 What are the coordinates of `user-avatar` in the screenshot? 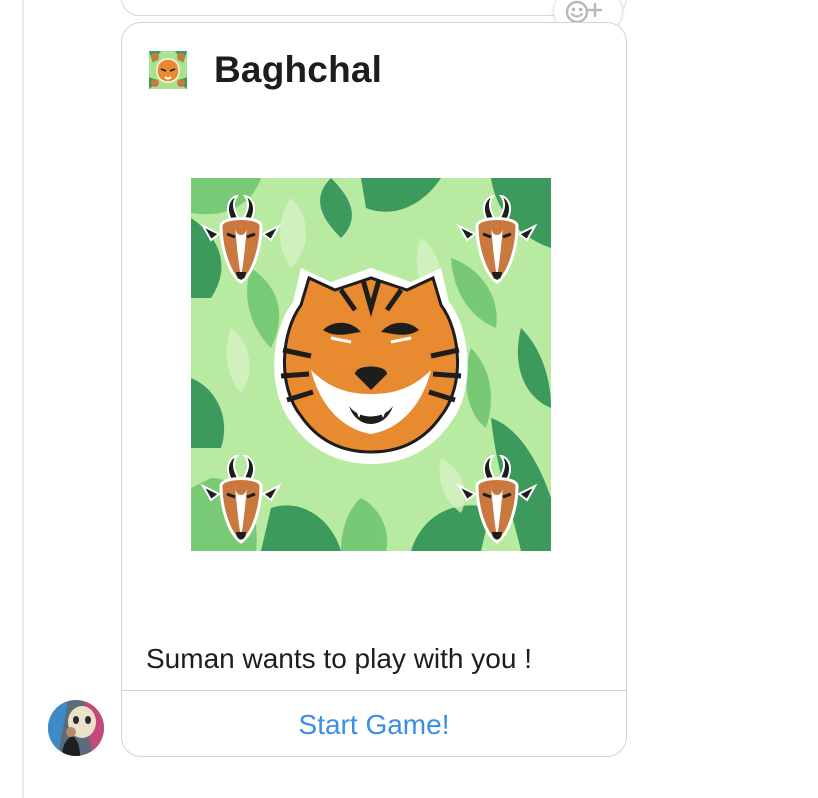 It's located at (76, 728).